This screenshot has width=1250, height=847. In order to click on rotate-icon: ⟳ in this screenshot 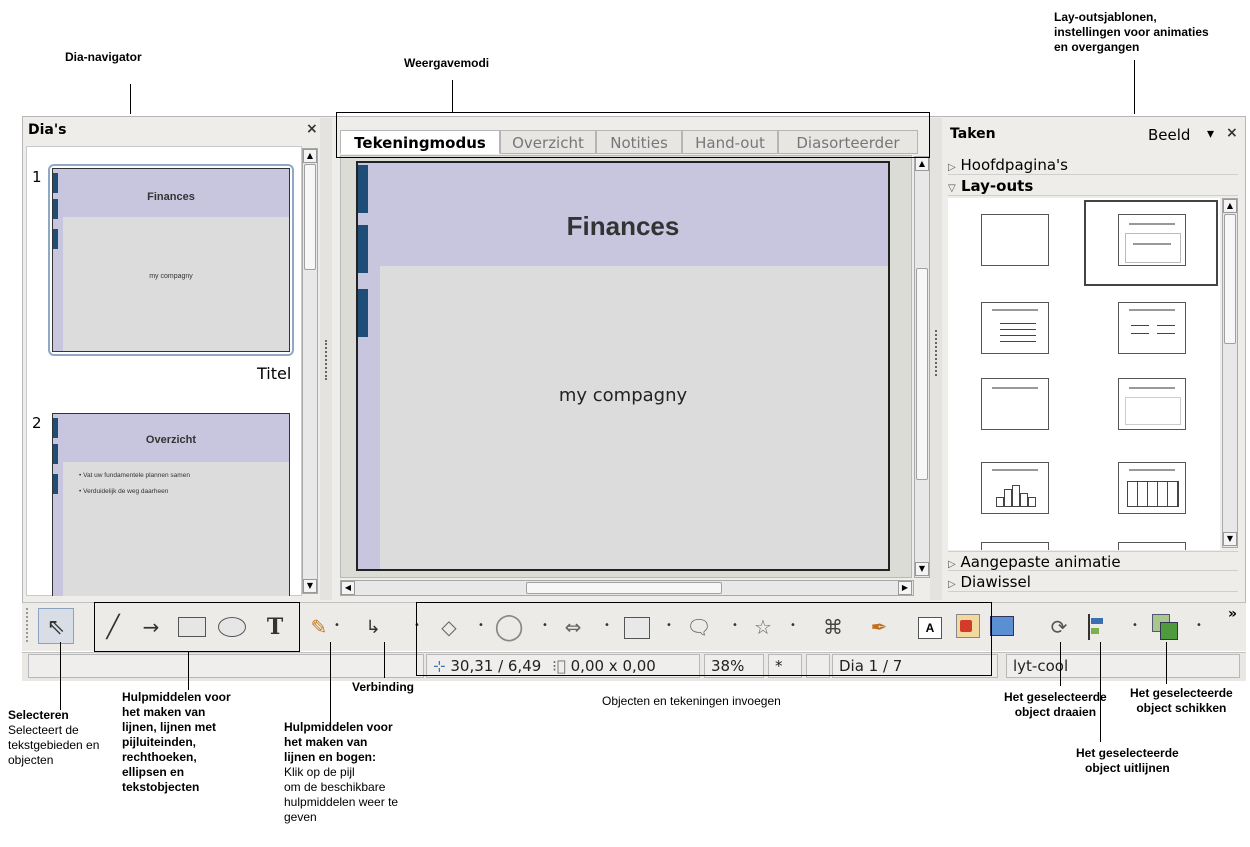, I will do `click(1059, 627)`.